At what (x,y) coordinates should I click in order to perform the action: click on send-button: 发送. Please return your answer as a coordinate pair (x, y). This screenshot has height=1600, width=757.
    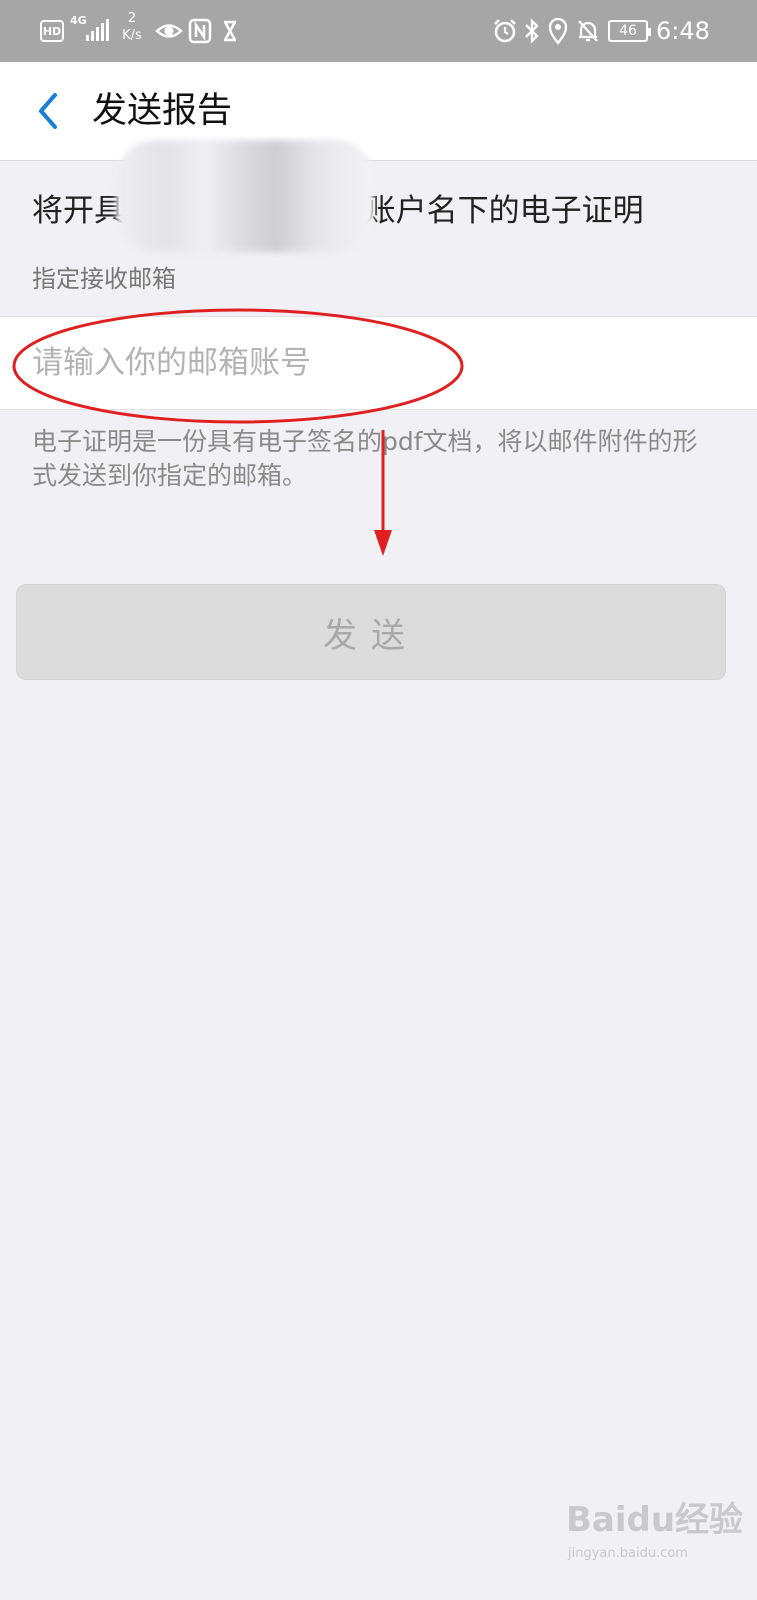
    Looking at the image, I should click on (371, 632).